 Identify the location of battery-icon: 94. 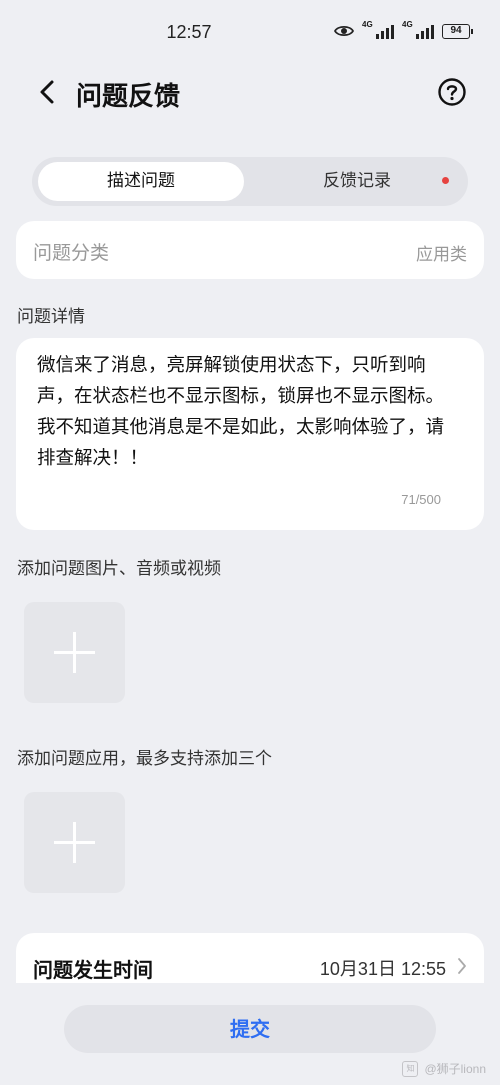
(457, 31).